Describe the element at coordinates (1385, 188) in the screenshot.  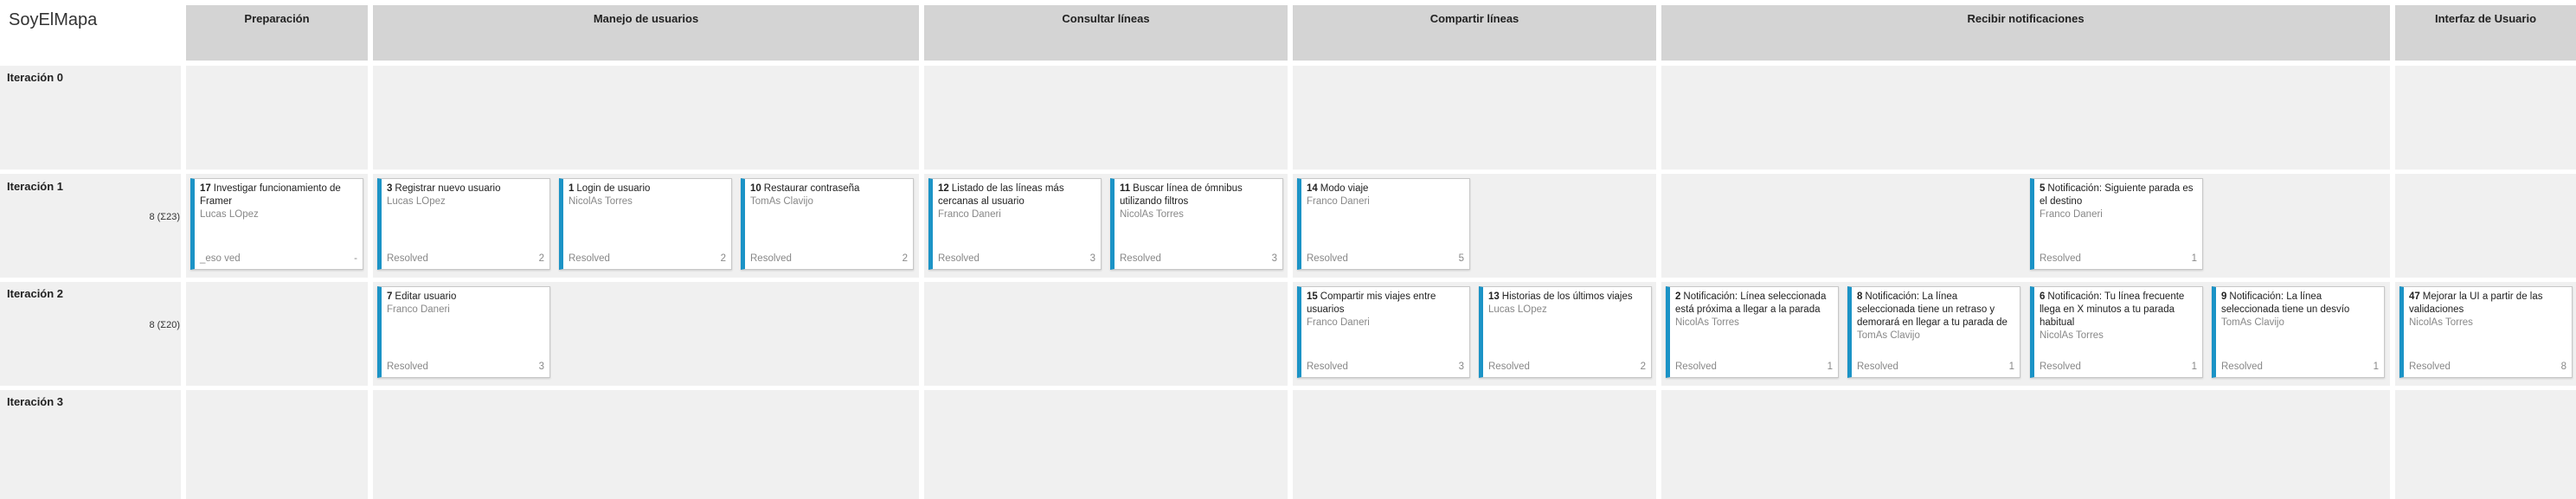
I see `card-title: 14 Modo viaje` at that location.